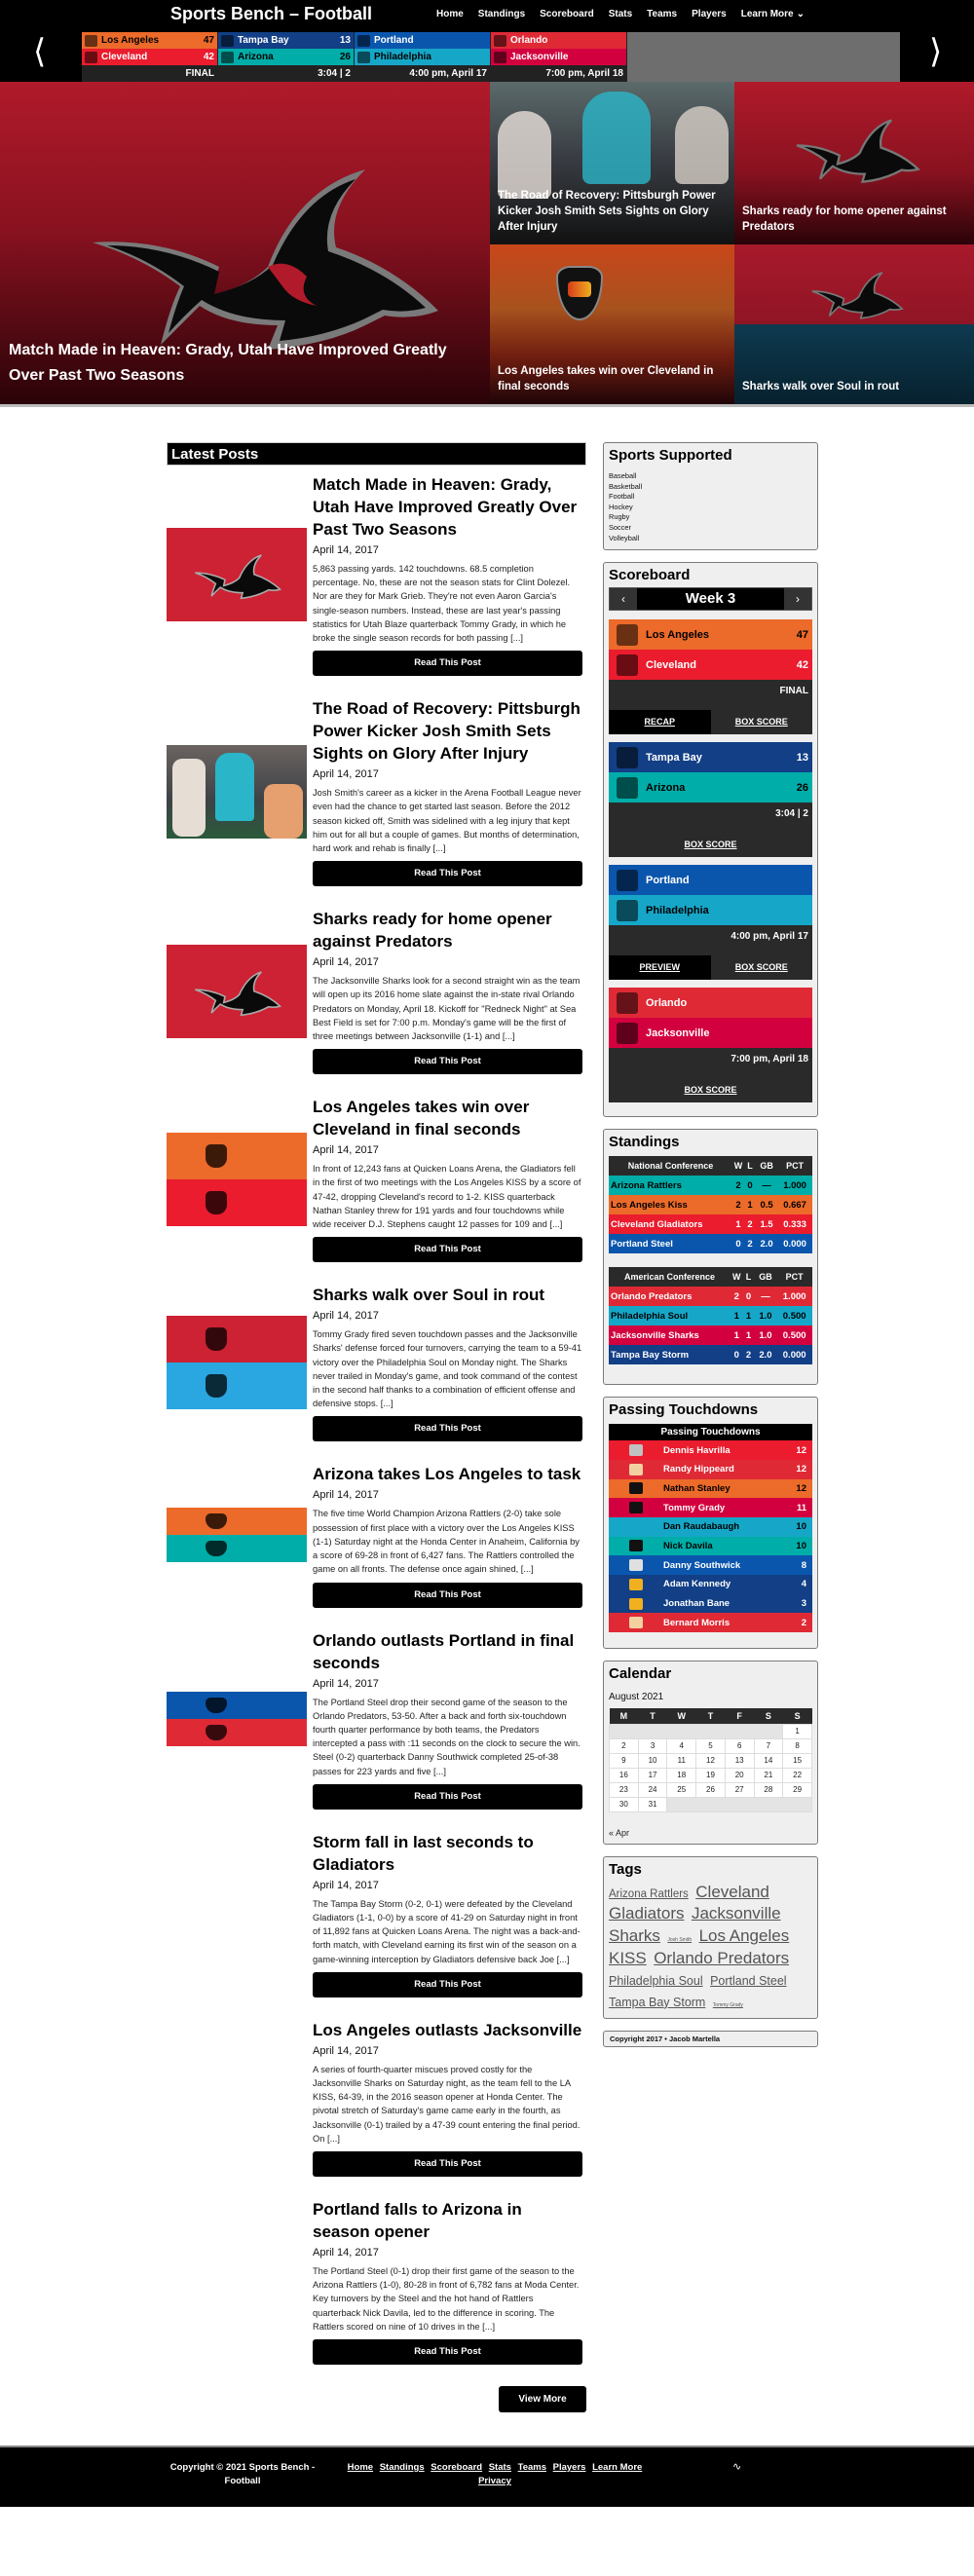 The image size is (974, 2576). Describe the element at coordinates (617, 2467) in the screenshot. I see `footer-nav-learn-more: Learn More` at that location.